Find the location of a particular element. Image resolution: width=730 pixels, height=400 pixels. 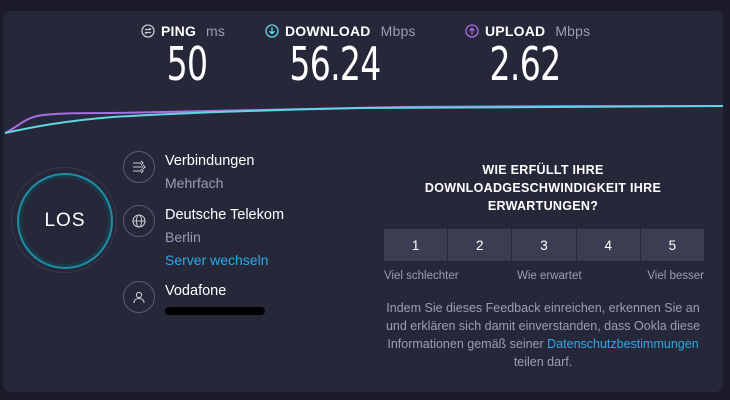

change-server-link: Server wechseln is located at coordinates (224, 260).